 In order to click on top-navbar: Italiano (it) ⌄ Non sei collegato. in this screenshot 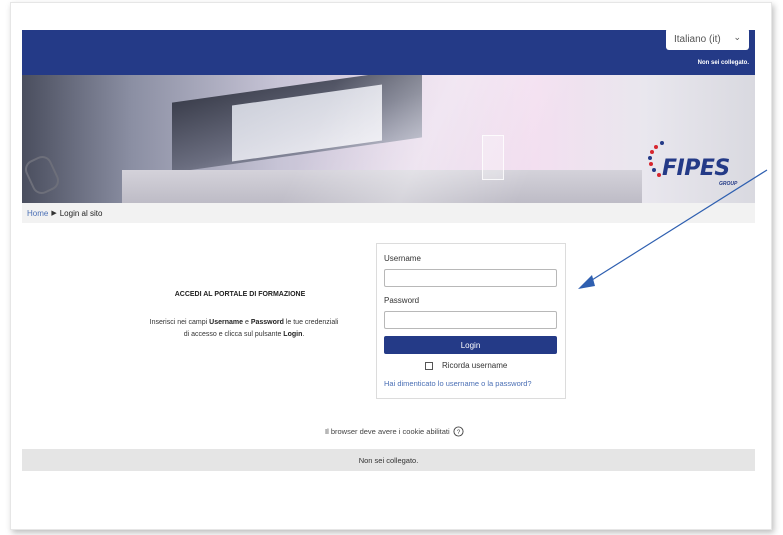, I will do `click(388, 51)`.